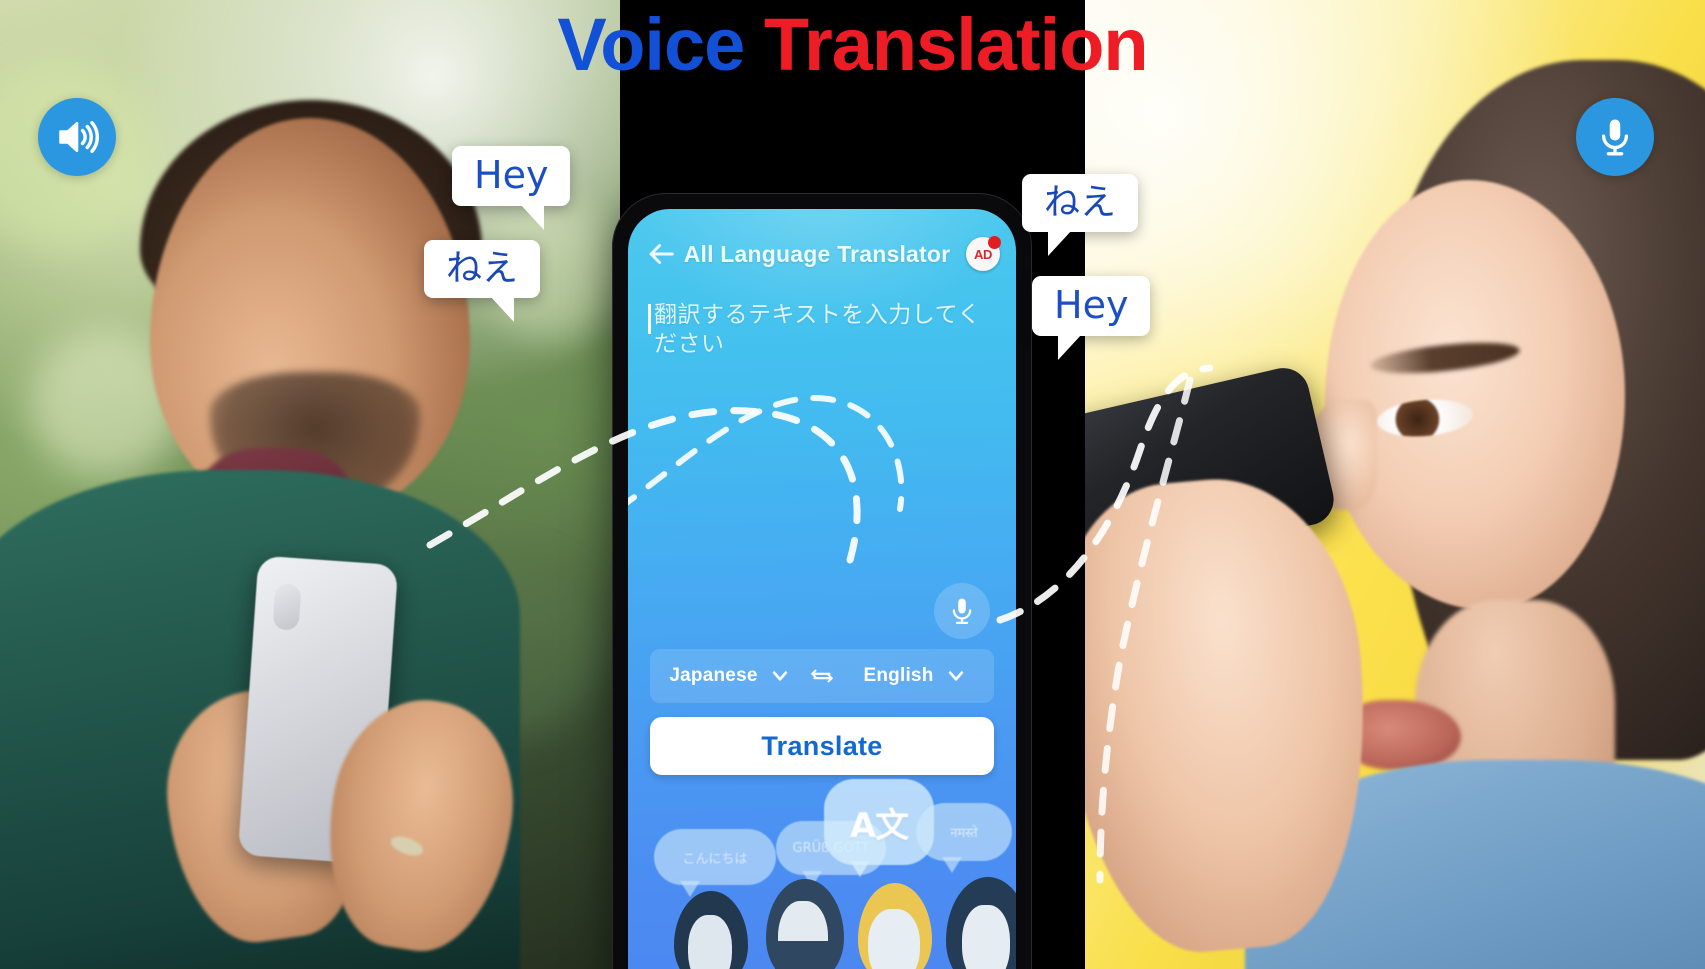 The width and height of the screenshot is (1705, 969). What do you see at coordinates (649, 319) in the screenshot?
I see `text-cursor` at bounding box center [649, 319].